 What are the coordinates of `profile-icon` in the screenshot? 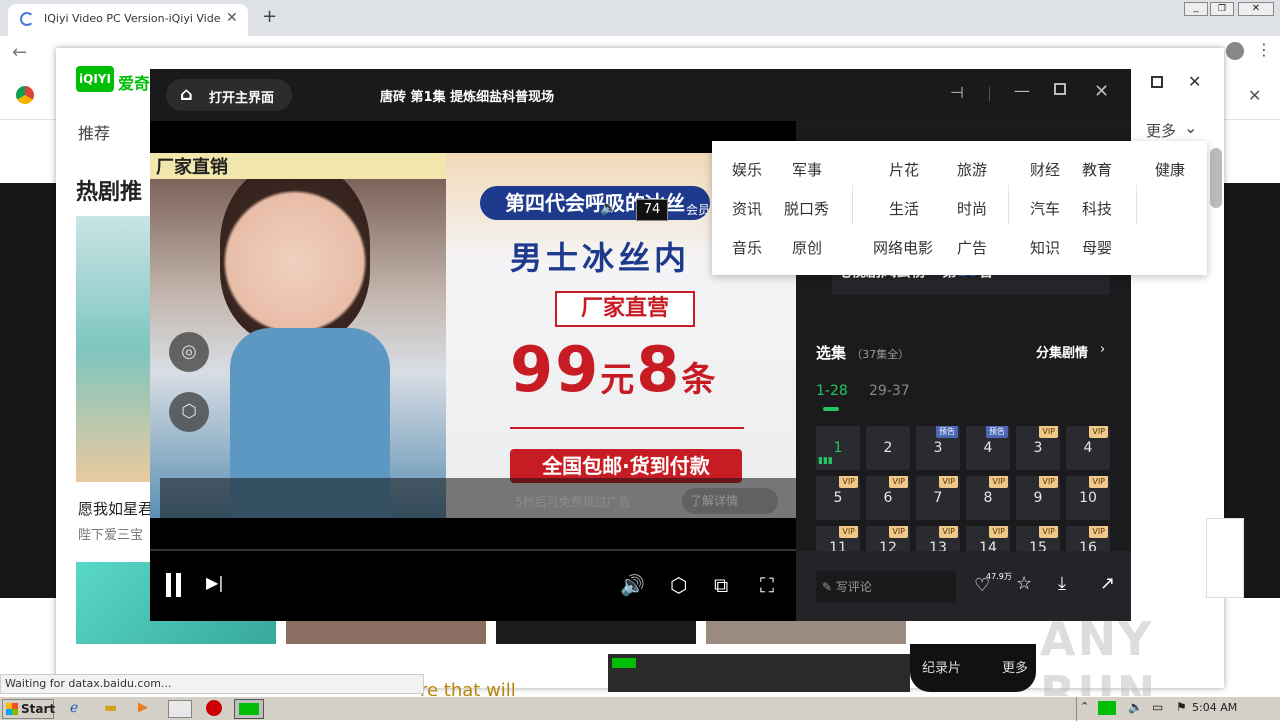 It's located at (1235, 51).